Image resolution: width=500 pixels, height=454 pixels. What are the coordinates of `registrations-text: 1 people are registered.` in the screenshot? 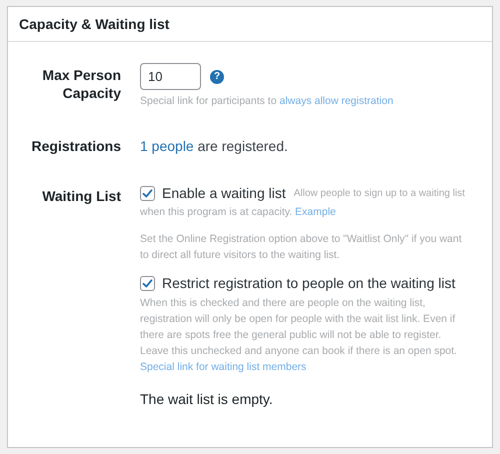 It's located at (214, 146).